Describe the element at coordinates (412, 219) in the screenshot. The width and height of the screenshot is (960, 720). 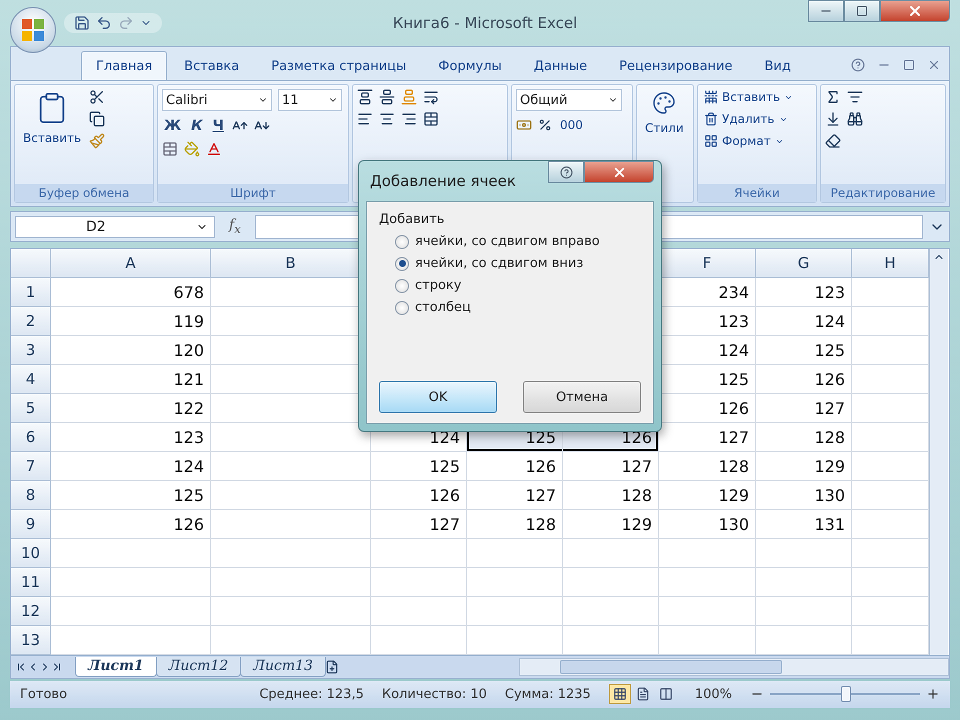
I see `group-label: Добавить` at that location.